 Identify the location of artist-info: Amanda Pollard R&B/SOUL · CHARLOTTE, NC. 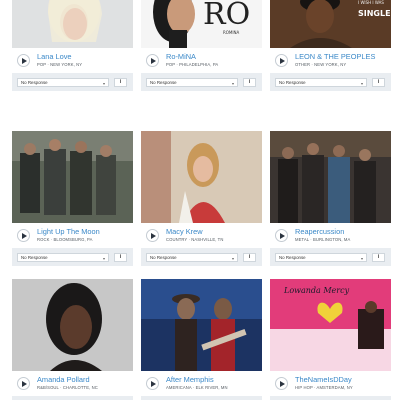
(72, 383).